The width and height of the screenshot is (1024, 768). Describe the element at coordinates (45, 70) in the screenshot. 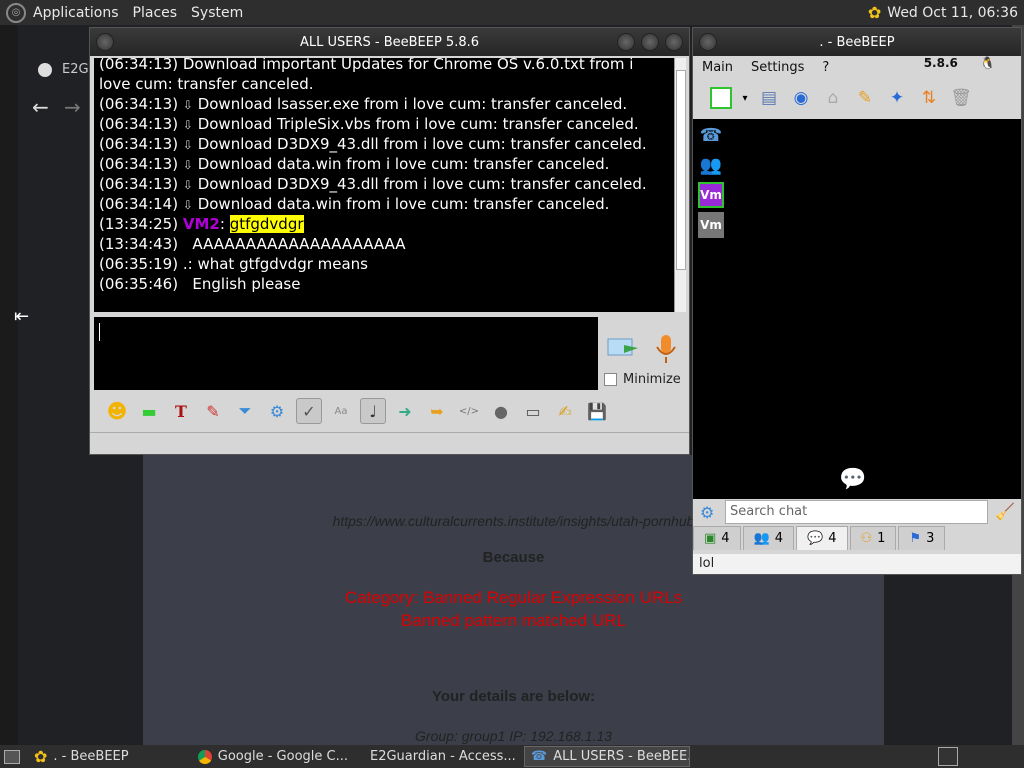

I see `globe-icon` at that location.